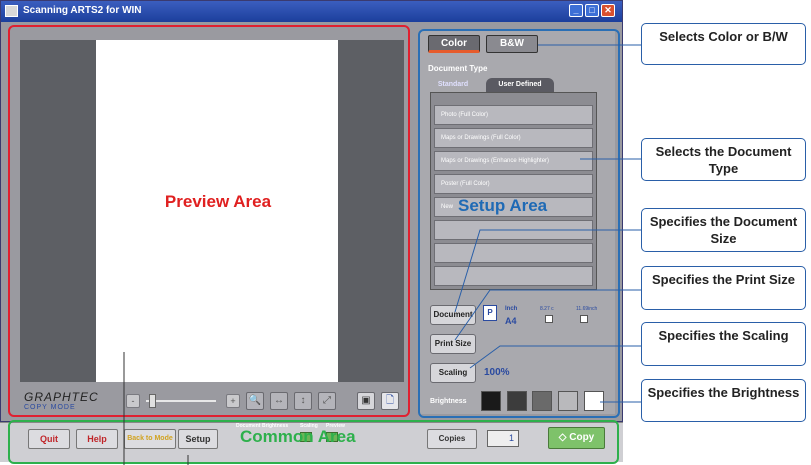 This screenshot has width=811, height=465. Describe the element at coordinates (723, 159) in the screenshot. I see `callout-doc-type: Selects the Document Type` at that location.